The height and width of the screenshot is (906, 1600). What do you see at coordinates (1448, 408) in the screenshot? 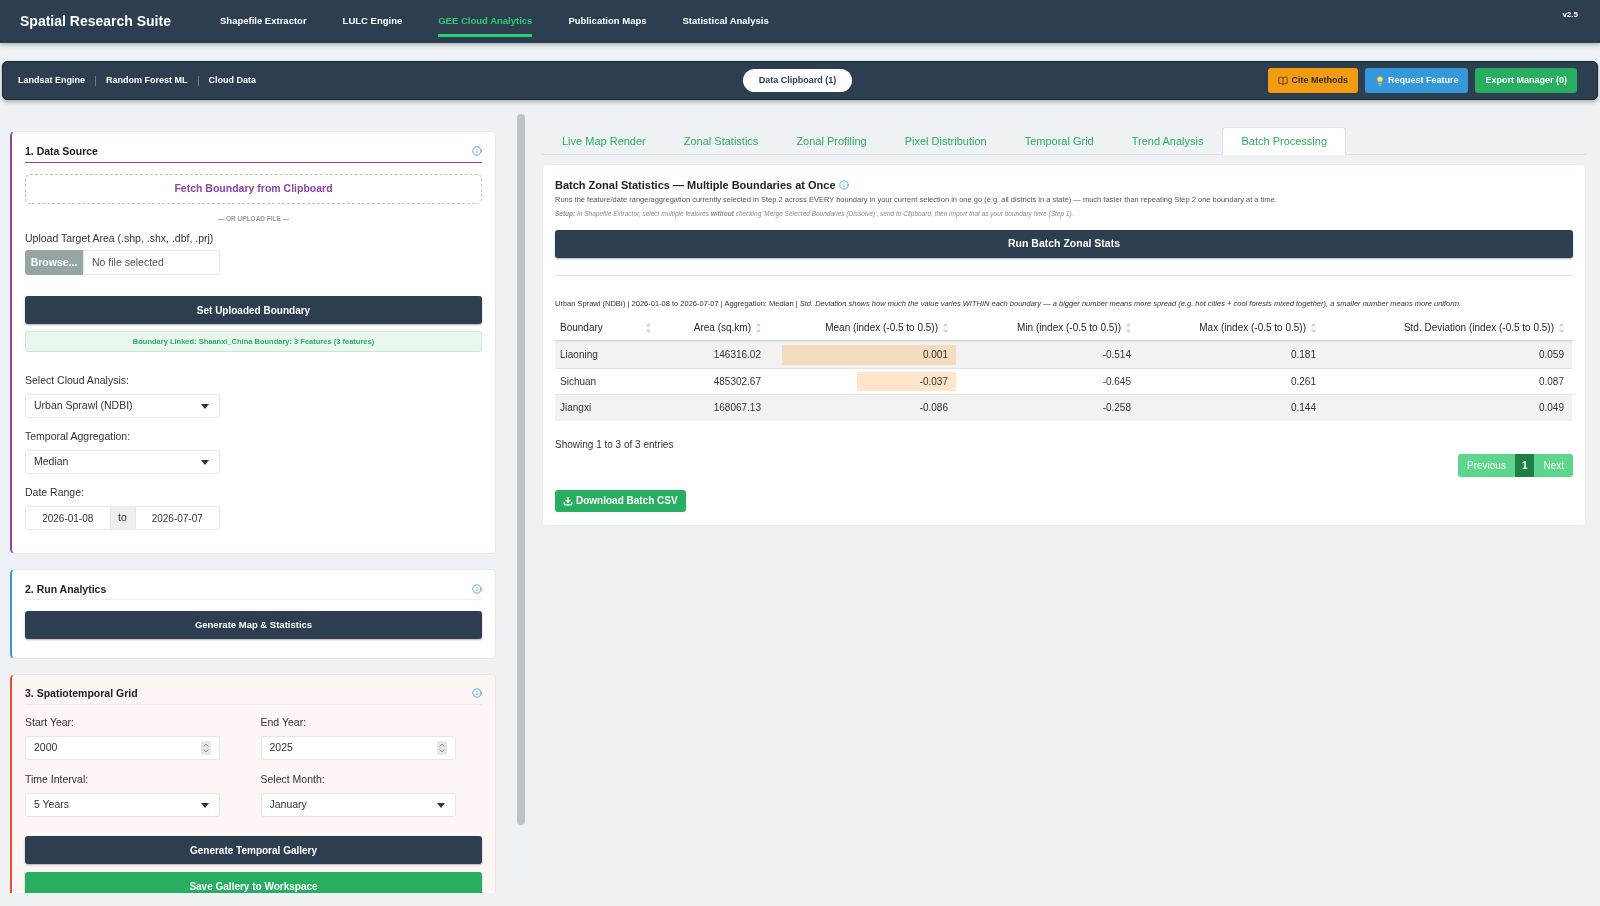
I see `table-cell: 0.049` at bounding box center [1448, 408].